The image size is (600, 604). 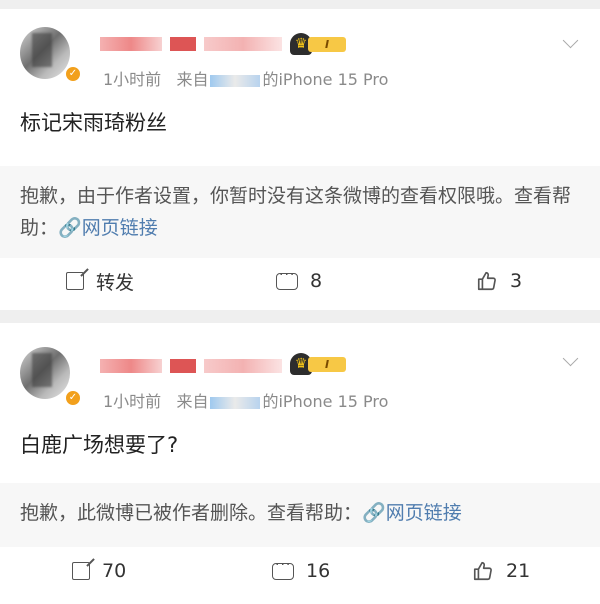 I want to click on post-text: 白鹿广场想要了?, so click(x=99, y=445).